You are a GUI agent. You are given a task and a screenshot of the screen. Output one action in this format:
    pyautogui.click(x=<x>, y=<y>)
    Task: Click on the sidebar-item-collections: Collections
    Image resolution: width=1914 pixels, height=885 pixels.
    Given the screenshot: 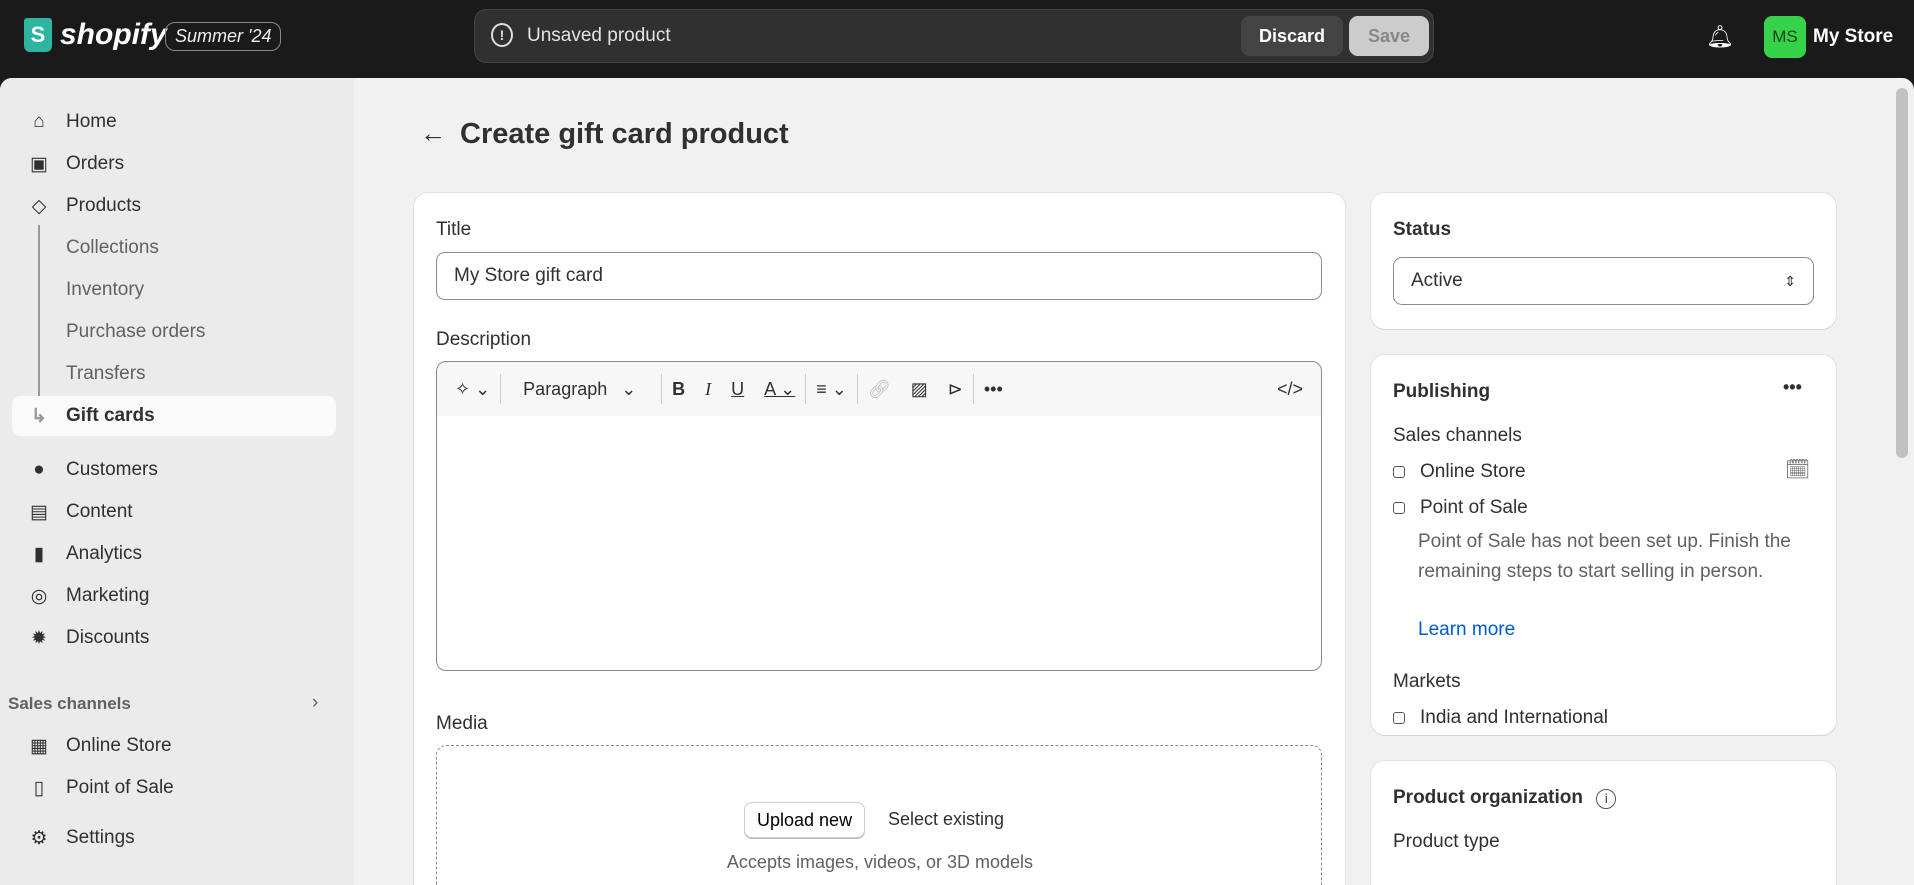 What is the action you would take?
    pyautogui.click(x=174, y=248)
    